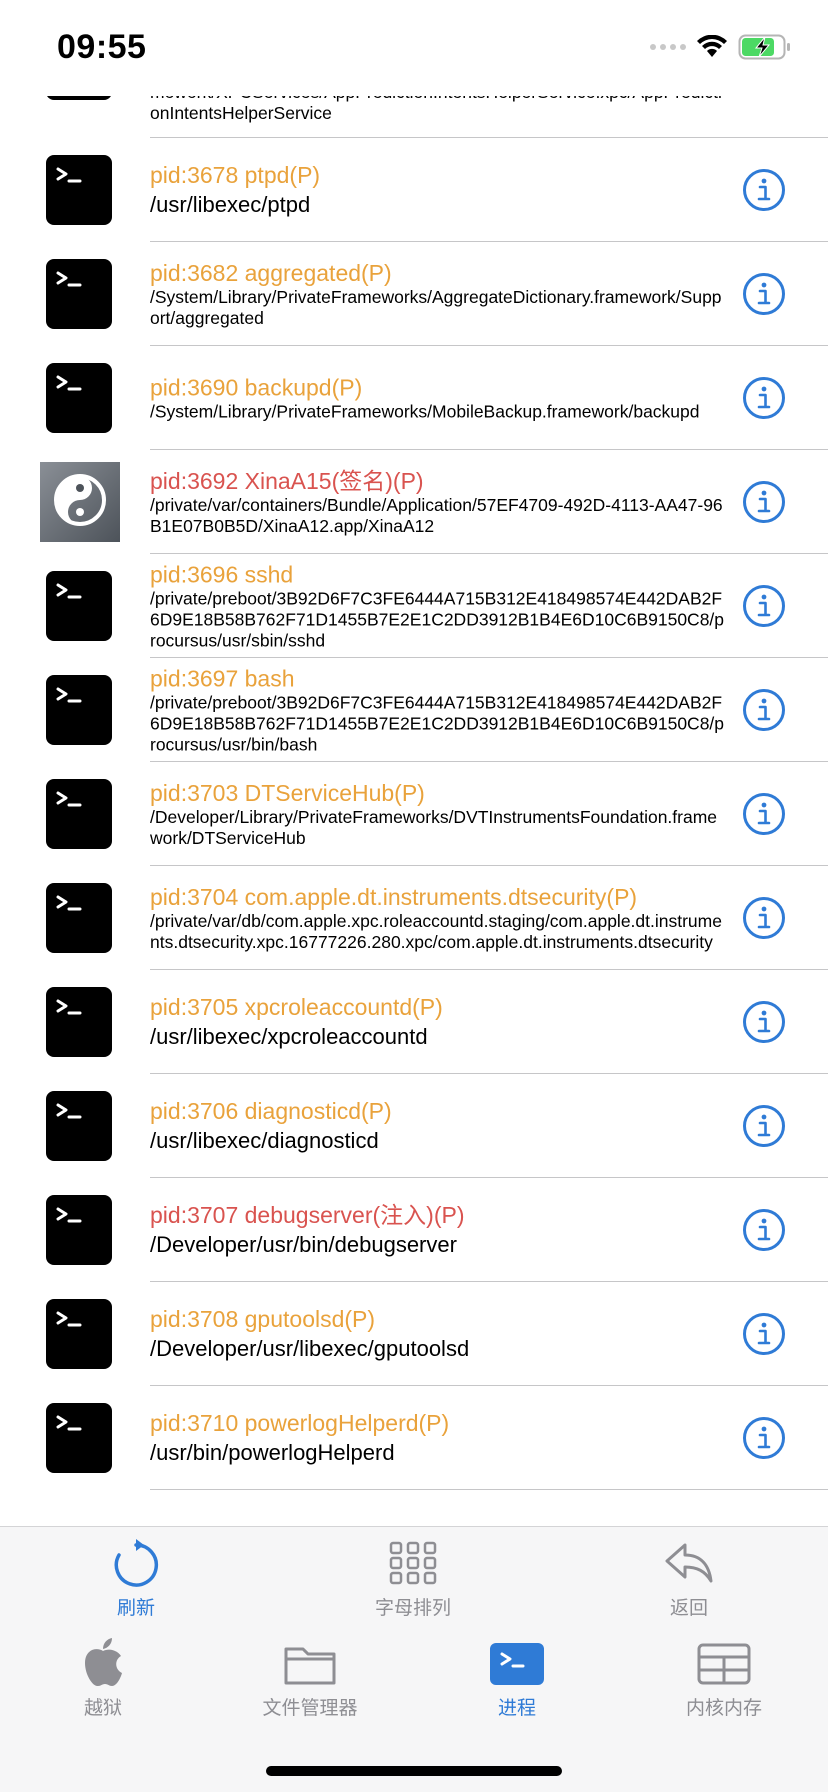 The height and width of the screenshot is (1792, 828). Describe the element at coordinates (135, 1608) in the screenshot. I see `refresh-label: 刷新` at that location.